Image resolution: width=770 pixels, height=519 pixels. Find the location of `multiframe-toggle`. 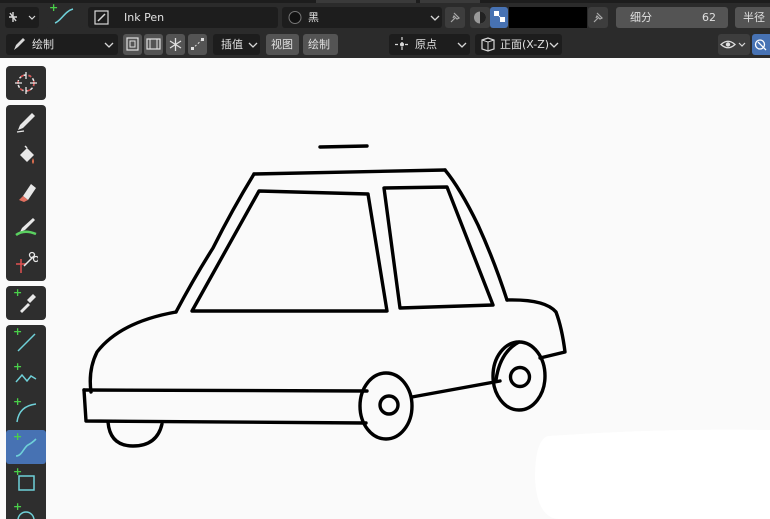

multiframe-toggle is located at coordinates (132, 44).